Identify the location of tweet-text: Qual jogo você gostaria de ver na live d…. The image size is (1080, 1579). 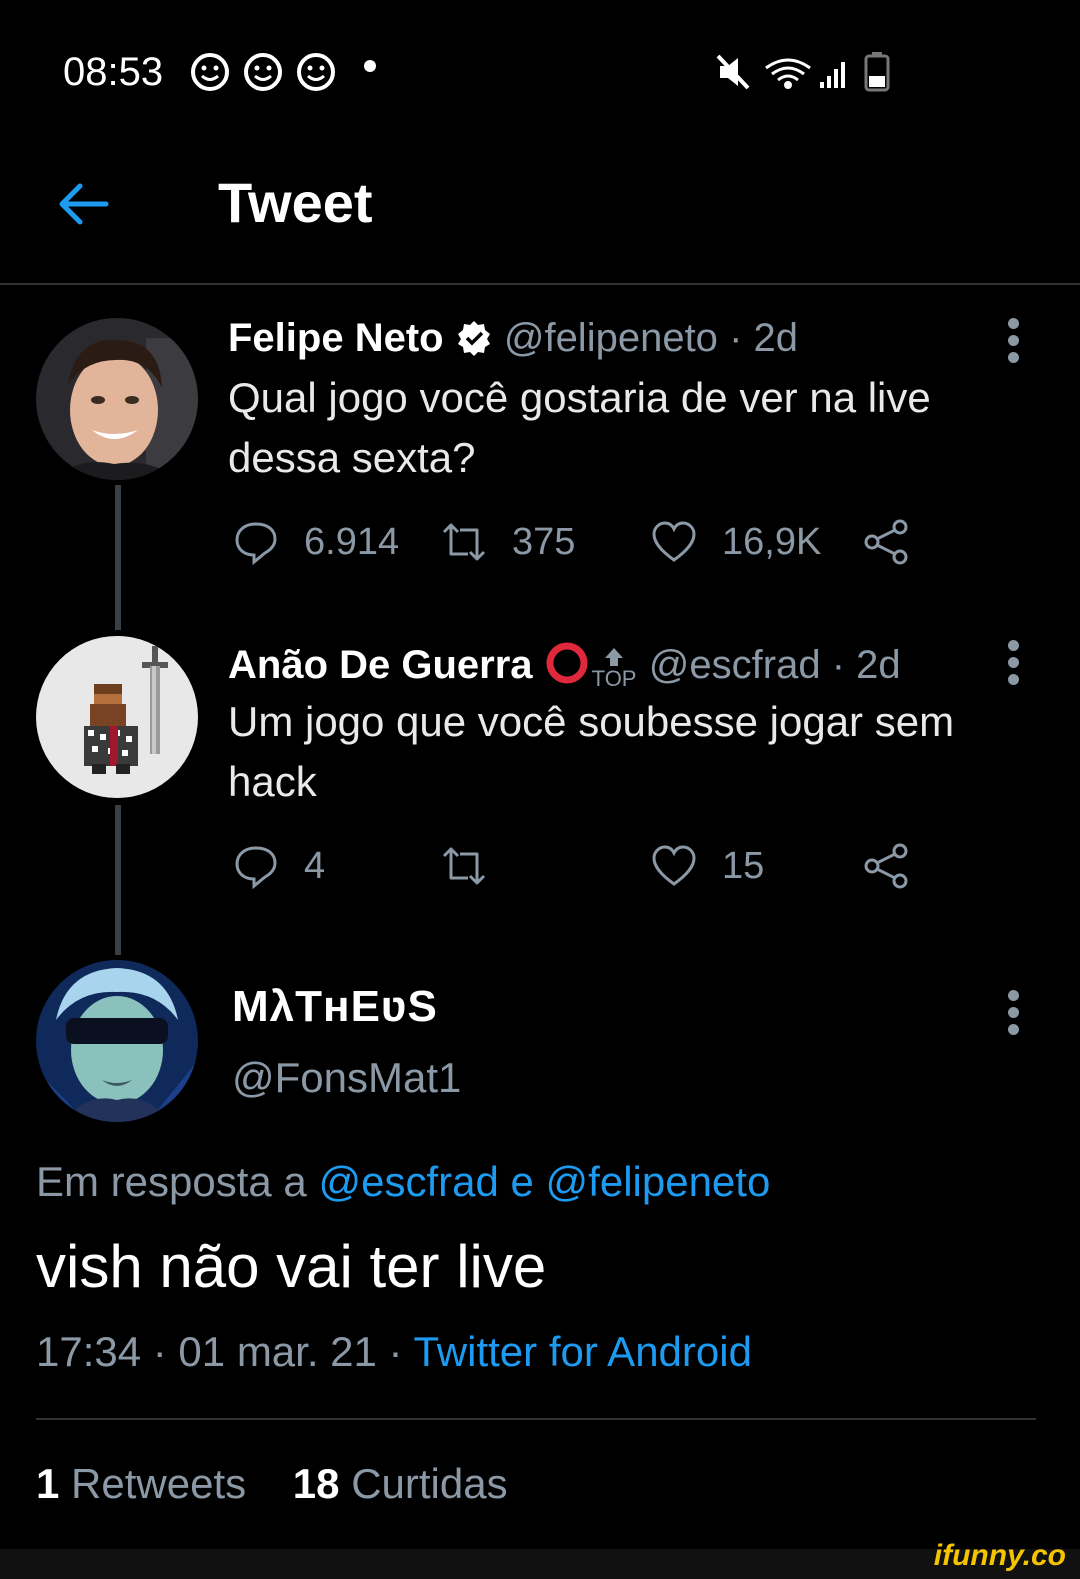
(579, 427).